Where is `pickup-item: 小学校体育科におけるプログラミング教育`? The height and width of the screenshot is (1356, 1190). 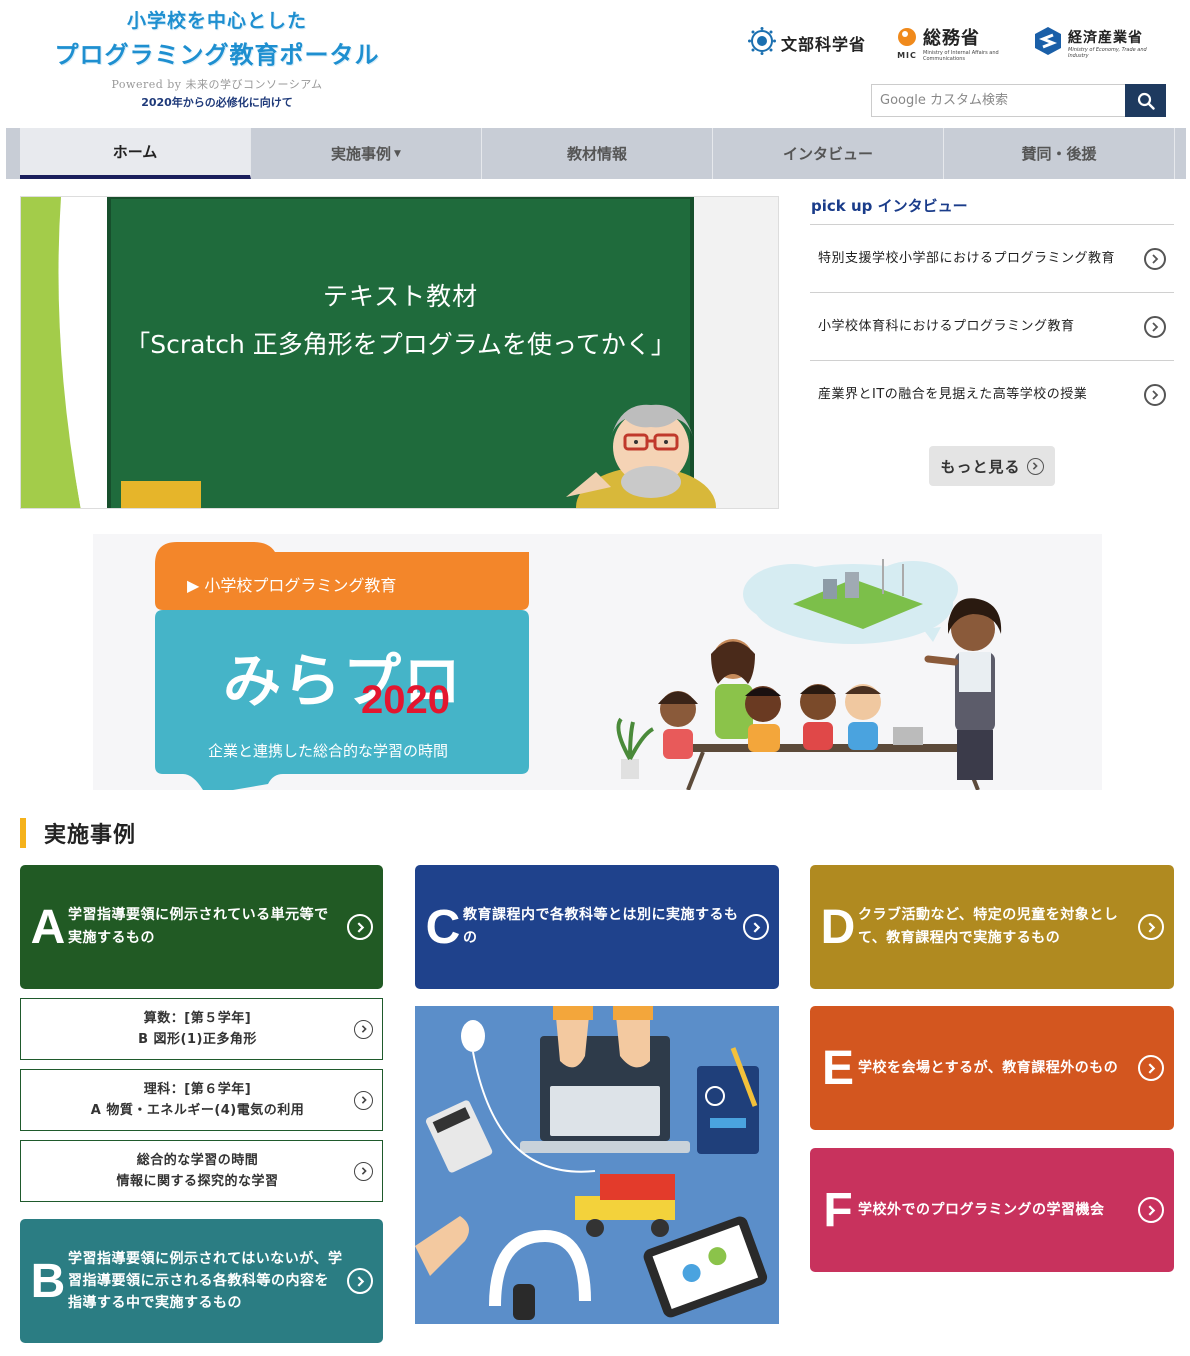 pickup-item: 小学校体育科におけるプログラミング教育 is located at coordinates (992, 326).